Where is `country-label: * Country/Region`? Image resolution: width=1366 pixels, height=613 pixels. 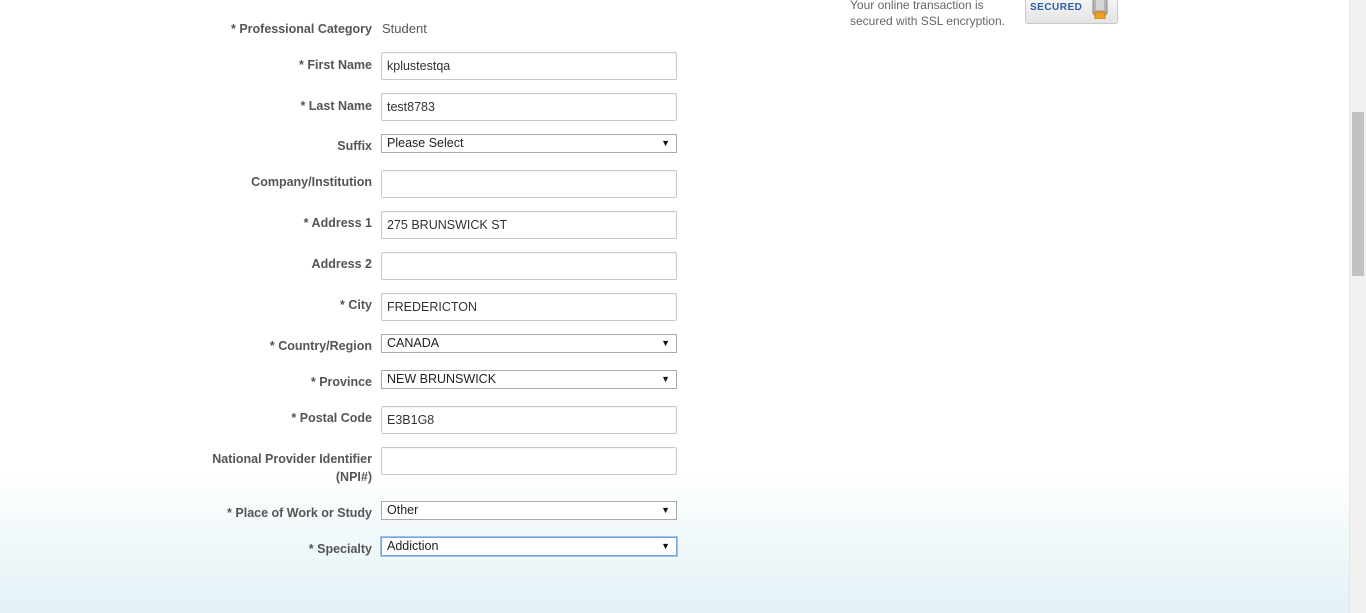
country-label: * Country/Region is located at coordinates (320, 346).